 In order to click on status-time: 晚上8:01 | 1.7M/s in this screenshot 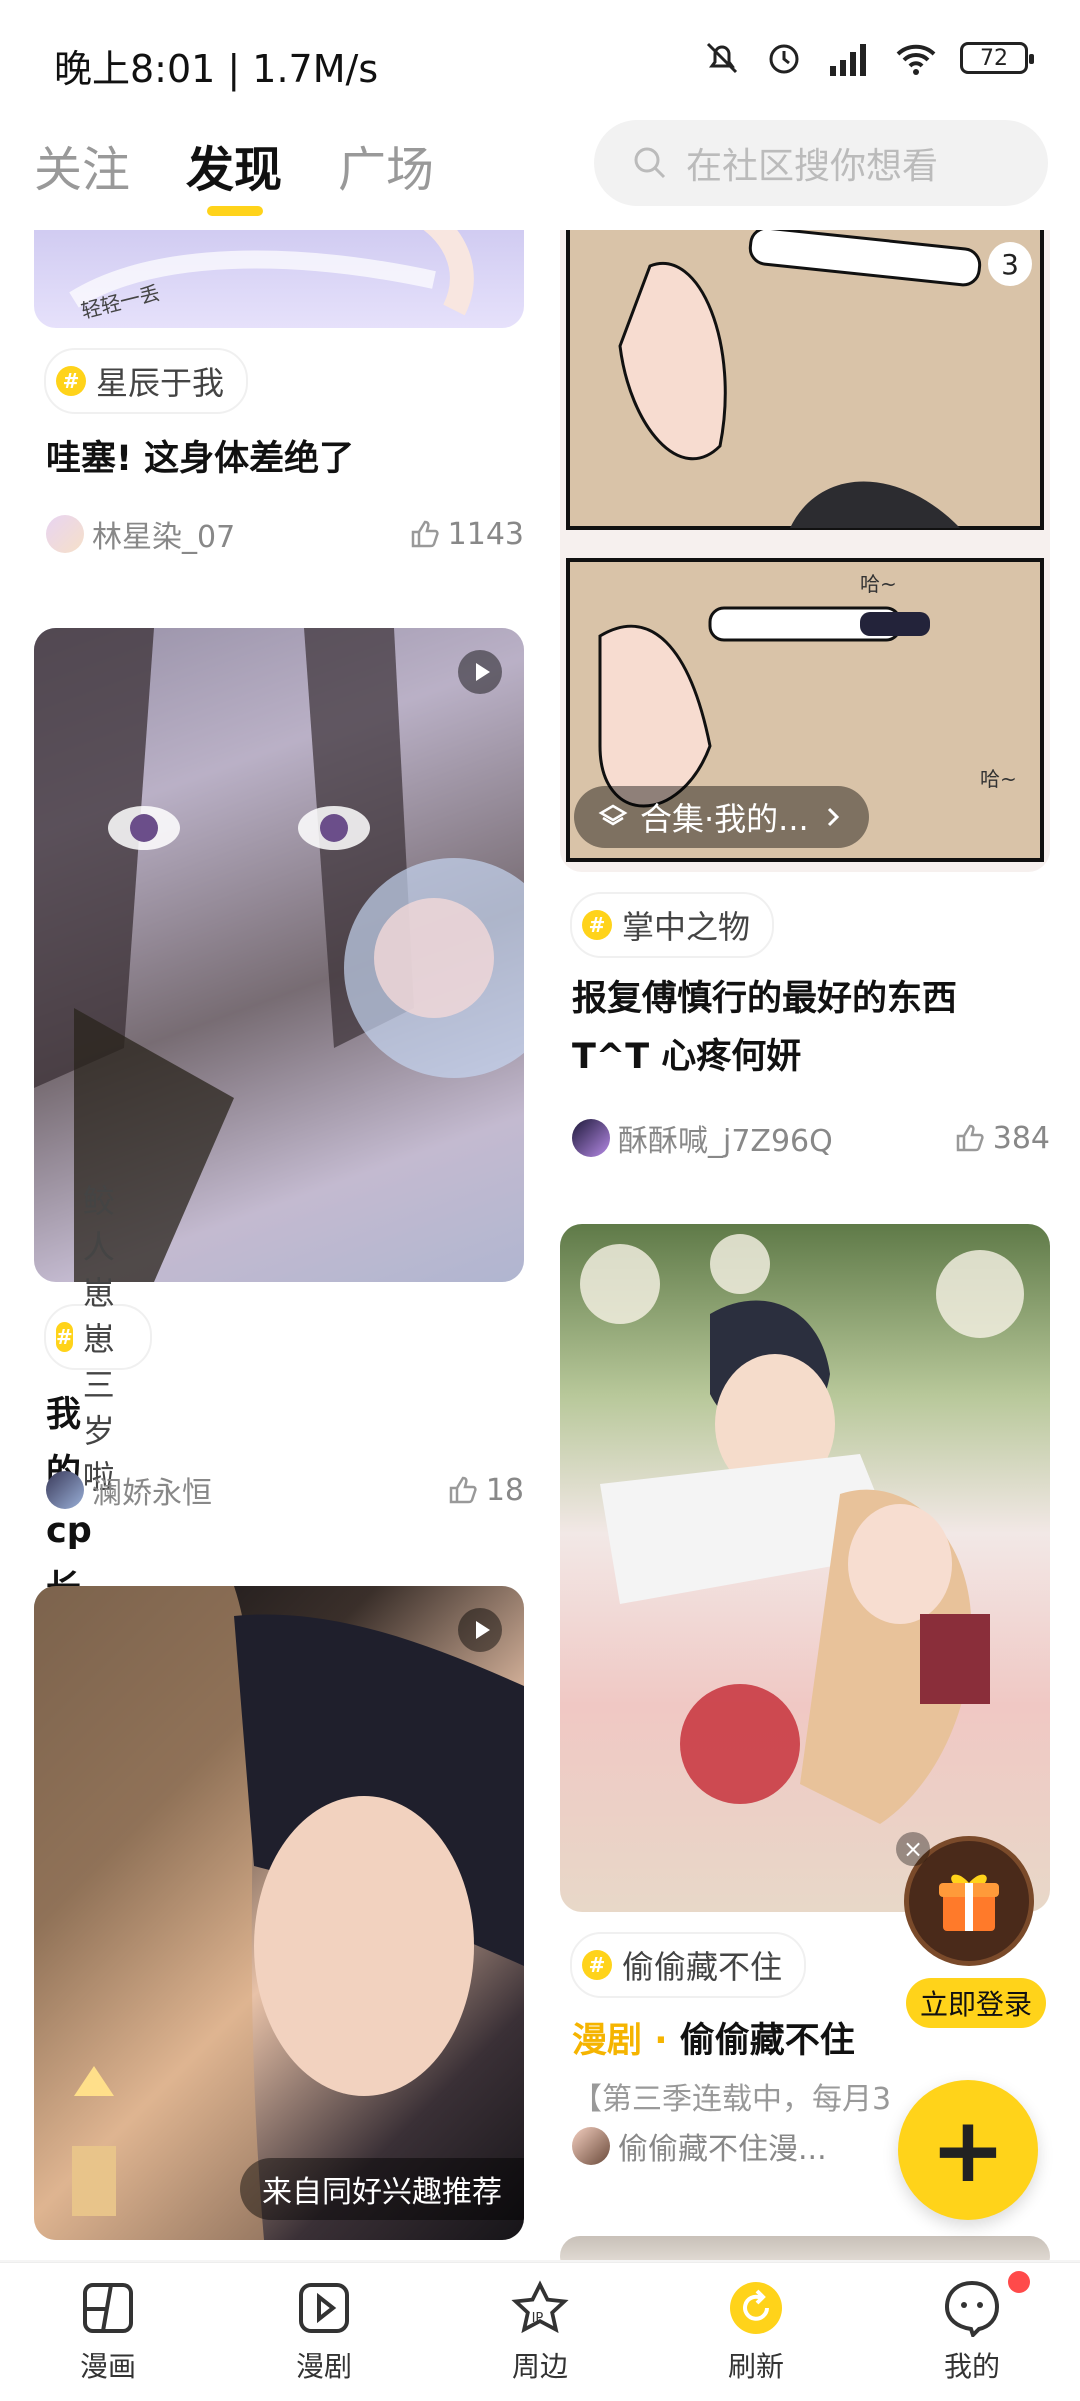, I will do `click(216, 69)`.